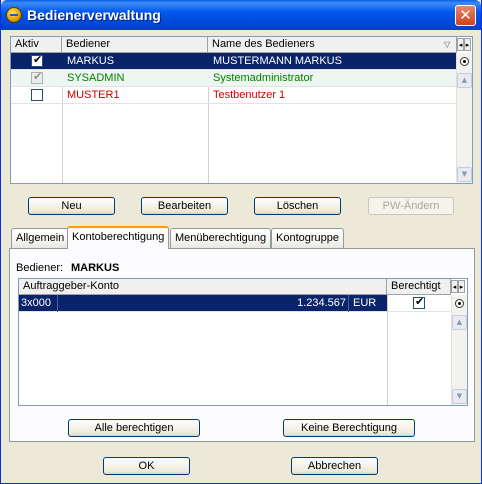 The height and width of the screenshot is (484, 482). I want to click on currency-cell: EUR, so click(365, 303).